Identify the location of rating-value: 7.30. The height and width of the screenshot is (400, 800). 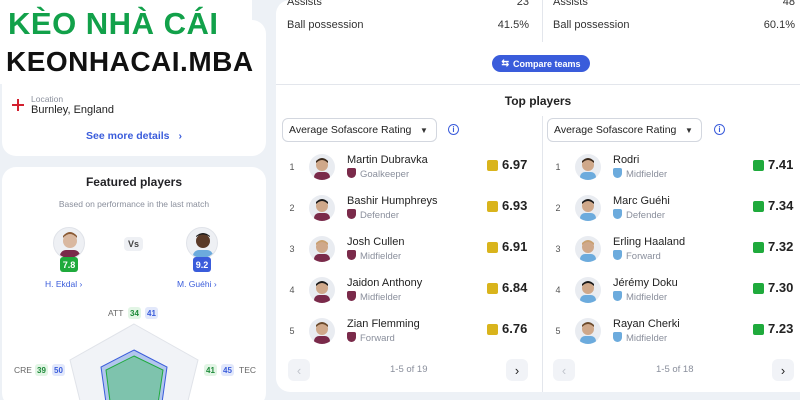
(781, 287).